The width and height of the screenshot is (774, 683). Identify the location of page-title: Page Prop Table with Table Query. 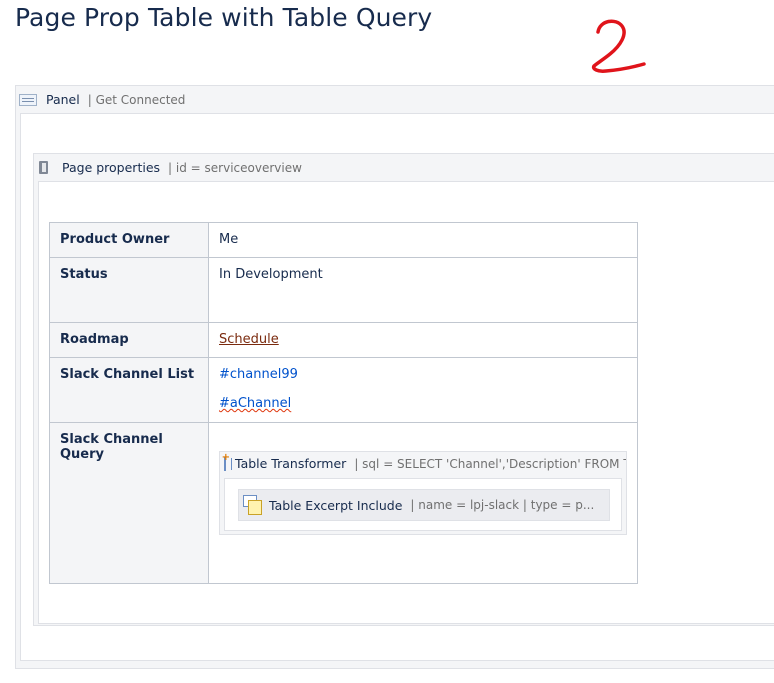
(224, 17).